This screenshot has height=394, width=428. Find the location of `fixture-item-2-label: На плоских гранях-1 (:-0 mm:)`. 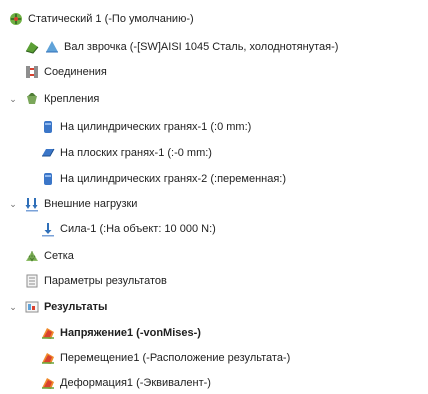

fixture-item-2-label: На плоских гранях-1 (:-0 mm:) is located at coordinates (136, 153).